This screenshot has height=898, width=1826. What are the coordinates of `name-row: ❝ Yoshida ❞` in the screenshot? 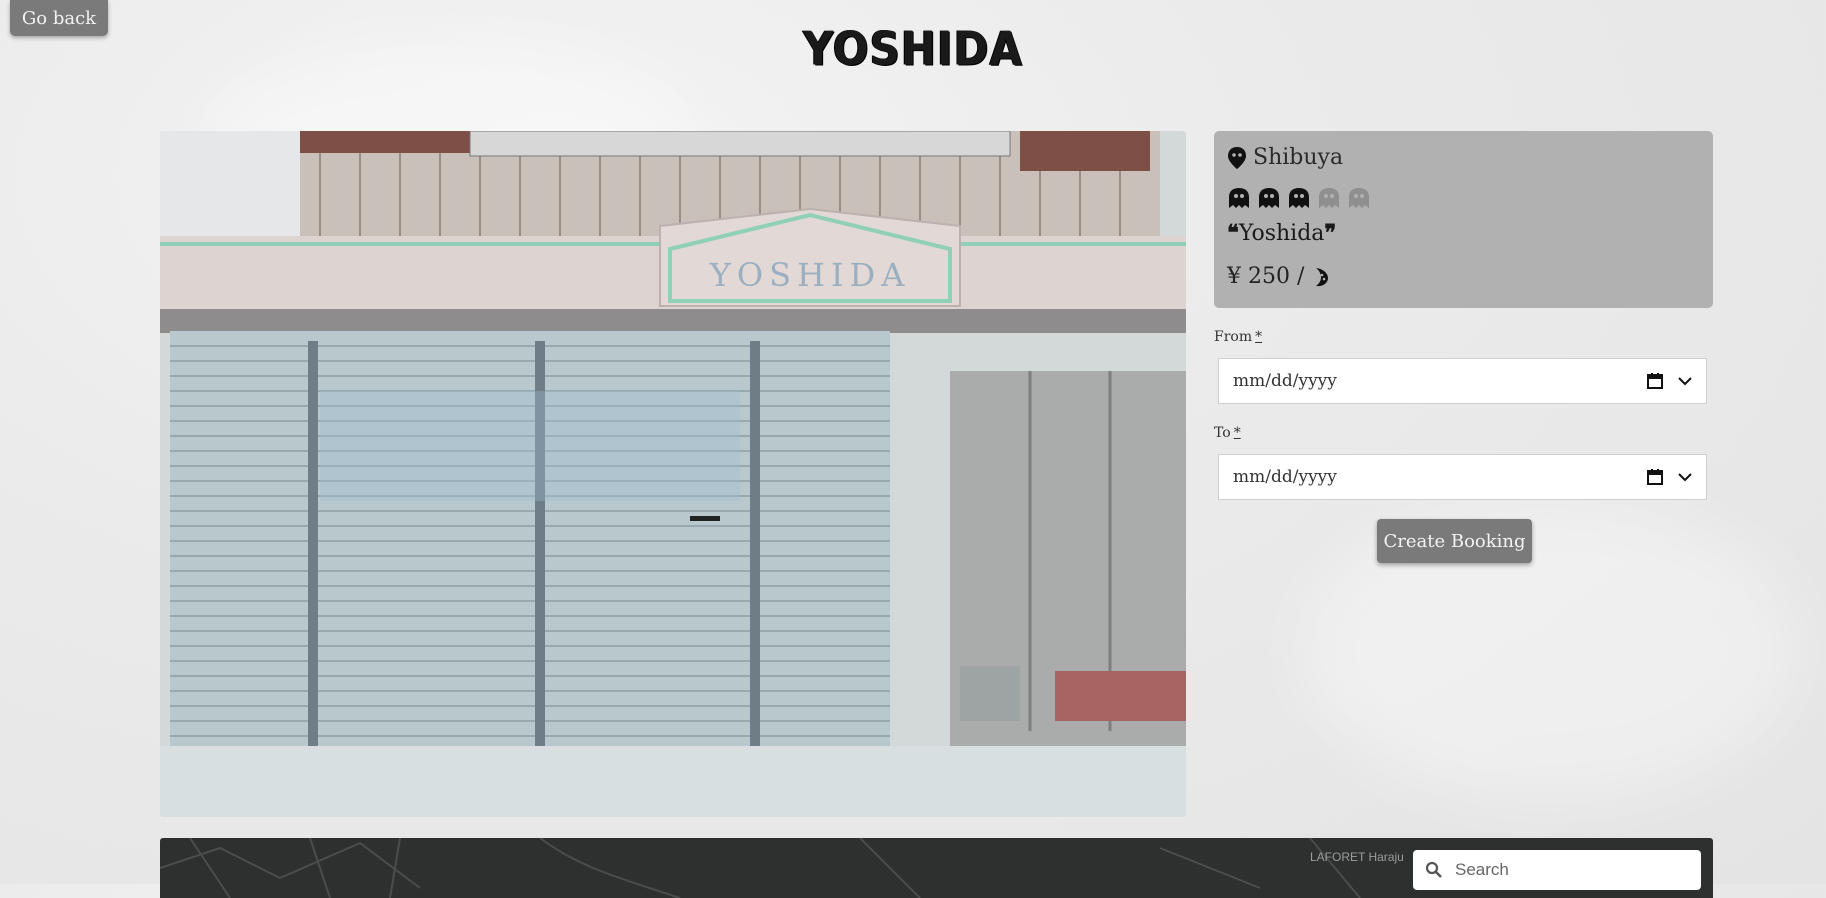 It's located at (1281, 233).